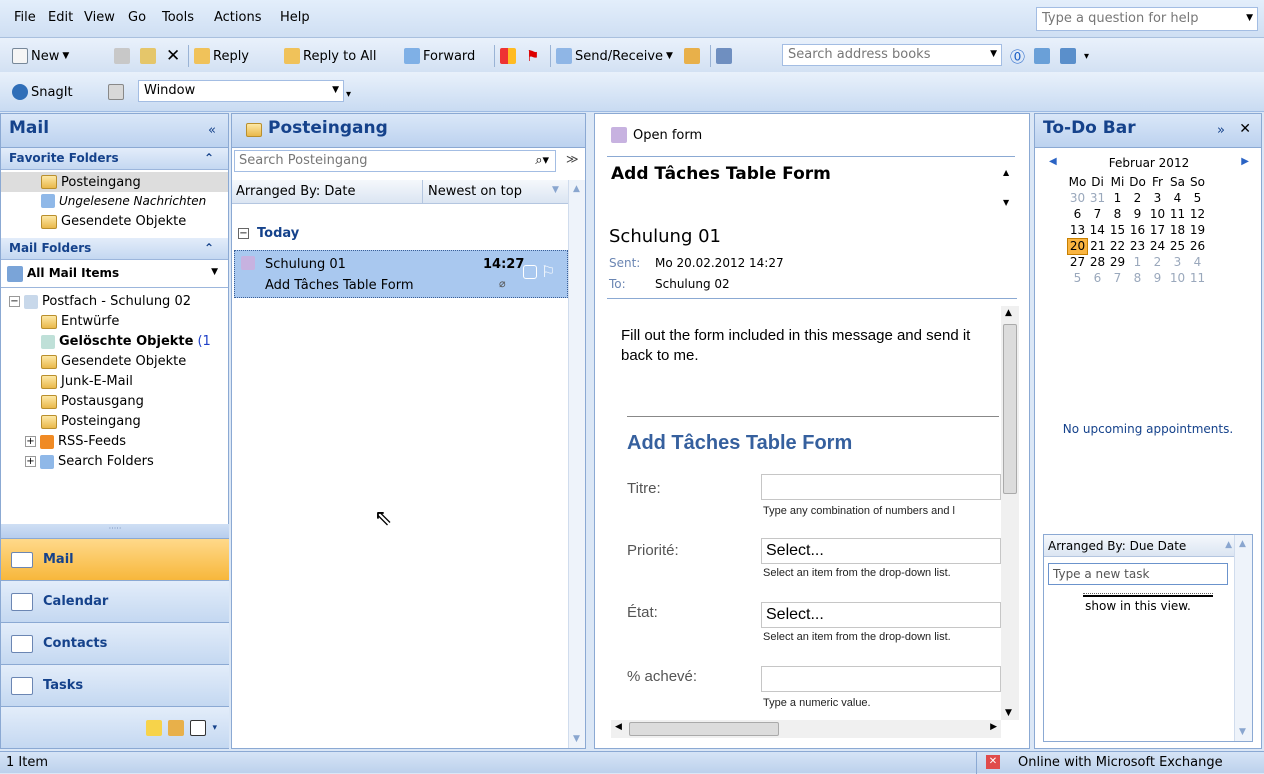  I want to click on new-button: New ▼, so click(40, 56).